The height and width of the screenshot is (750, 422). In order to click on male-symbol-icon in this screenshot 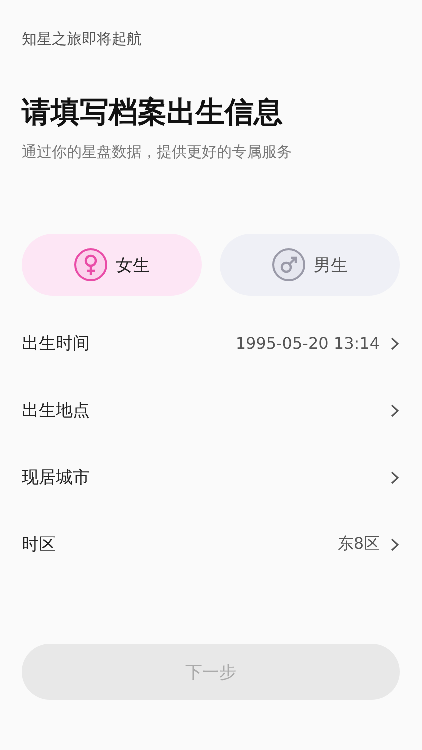, I will do `click(289, 265)`.